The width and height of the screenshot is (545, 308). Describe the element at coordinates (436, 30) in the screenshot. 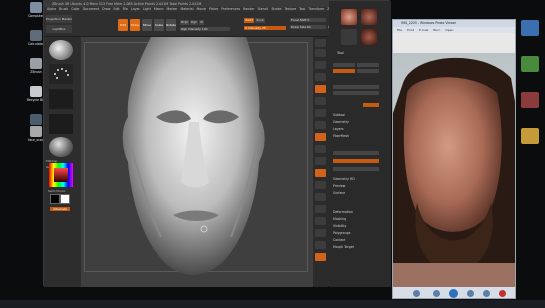

I see `viewer-menu-burn: Burn` at that location.